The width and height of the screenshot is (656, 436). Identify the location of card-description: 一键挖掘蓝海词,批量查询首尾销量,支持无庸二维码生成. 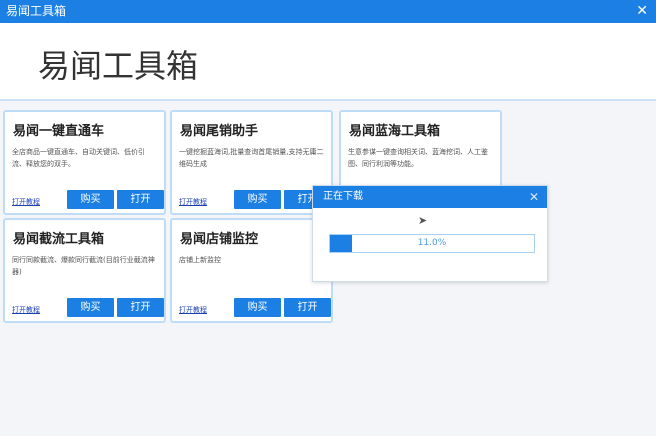
(251, 158).